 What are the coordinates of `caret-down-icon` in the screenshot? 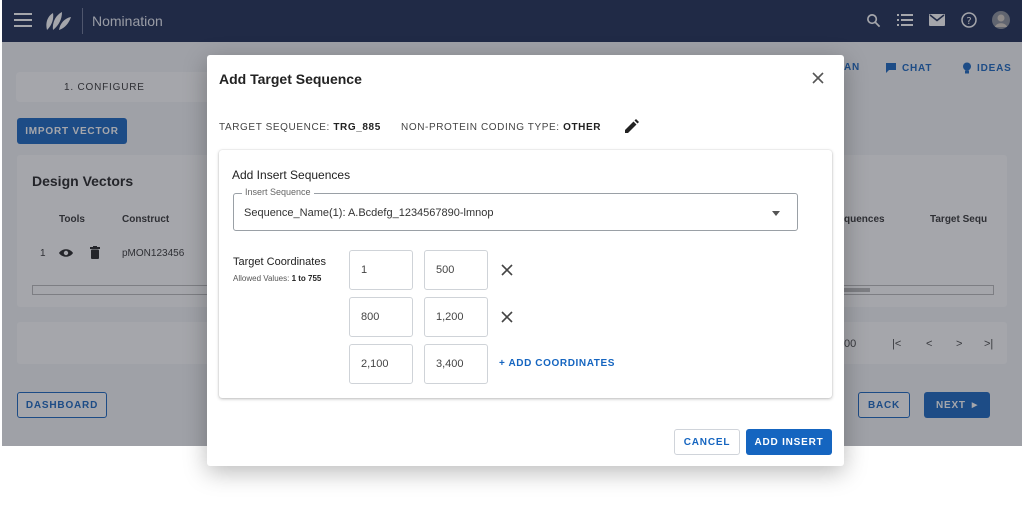 It's located at (776, 213).